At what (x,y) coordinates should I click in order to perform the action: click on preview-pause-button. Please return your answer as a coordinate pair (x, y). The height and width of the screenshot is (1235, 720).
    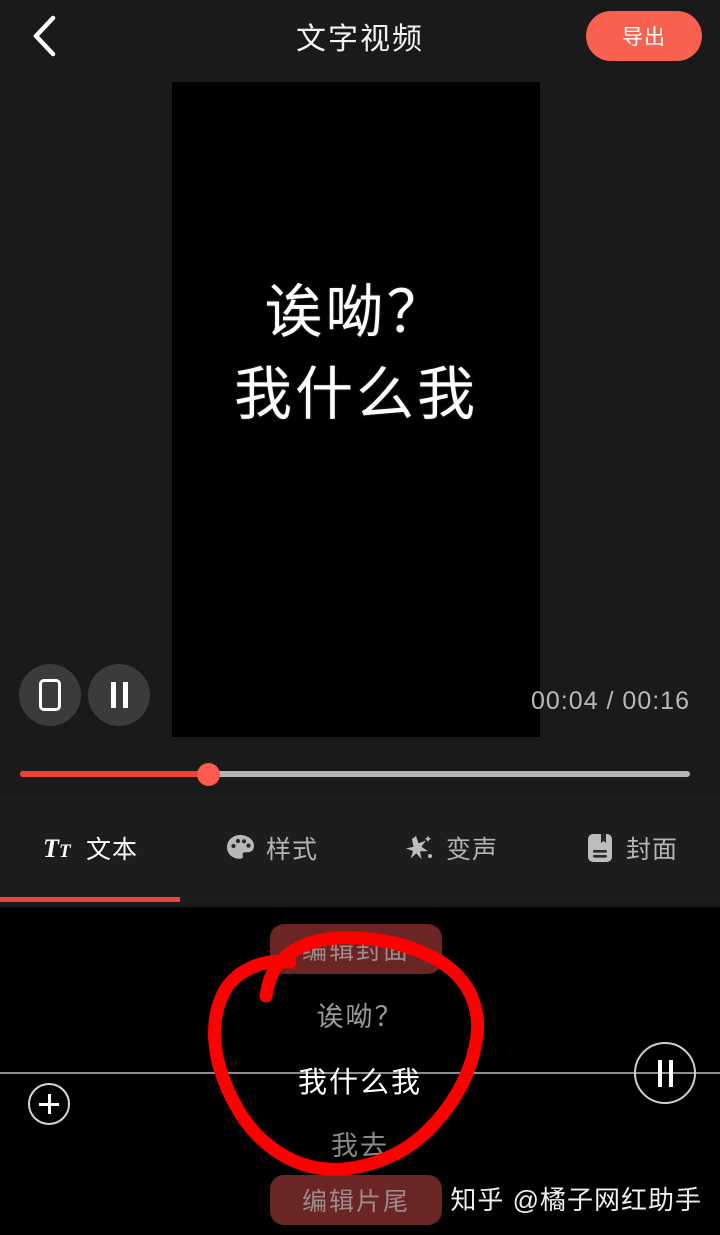
    Looking at the image, I should click on (119, 695).